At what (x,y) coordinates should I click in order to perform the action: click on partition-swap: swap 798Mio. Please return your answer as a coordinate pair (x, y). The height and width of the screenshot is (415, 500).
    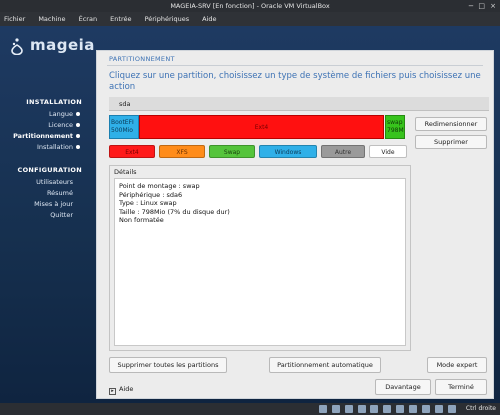
    Looking at the image, I should click on (395, 127).